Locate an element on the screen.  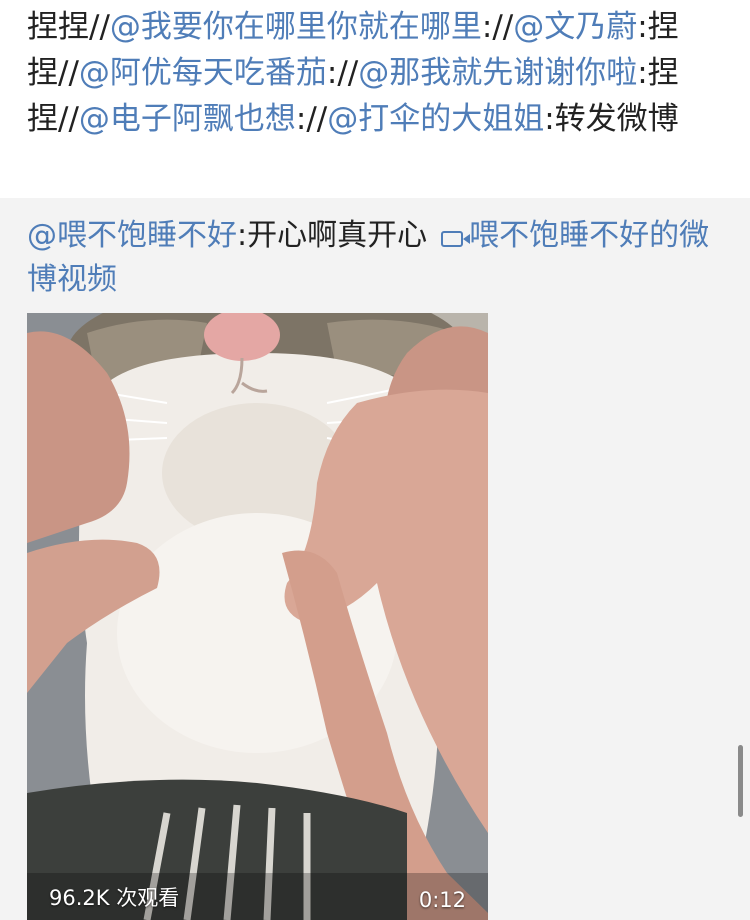
repost-segment: :转发微博 is located at coordinates (611, 119).